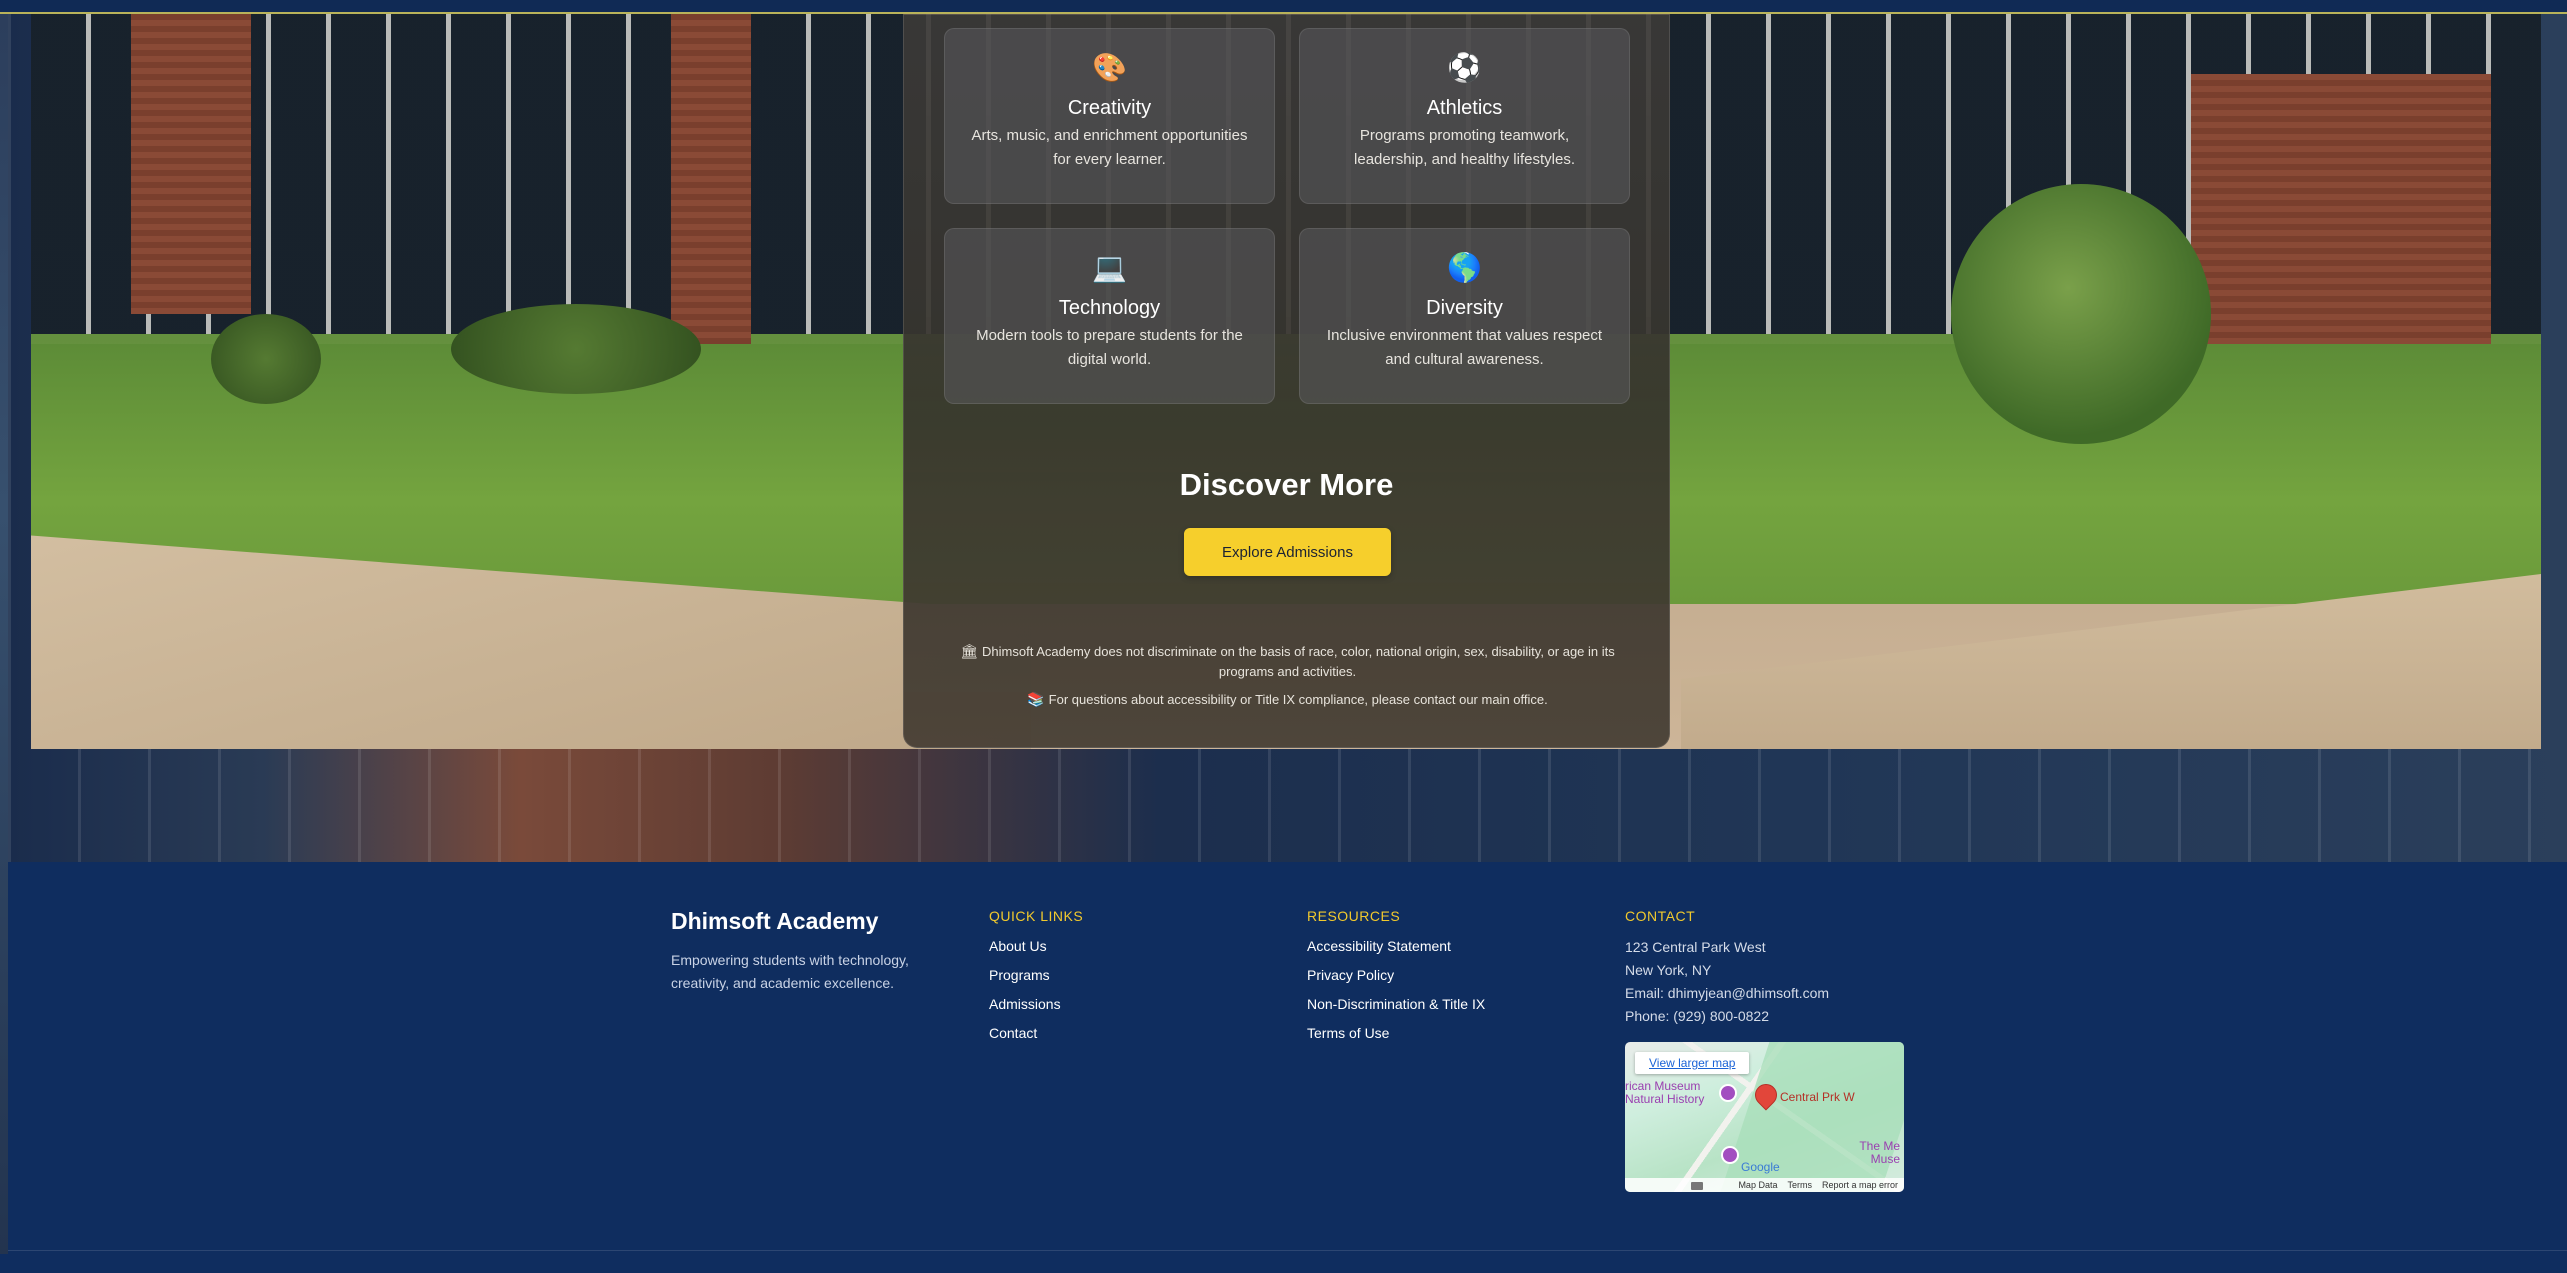  I want to click on feature-title: Athletics, so click(1464, 108).